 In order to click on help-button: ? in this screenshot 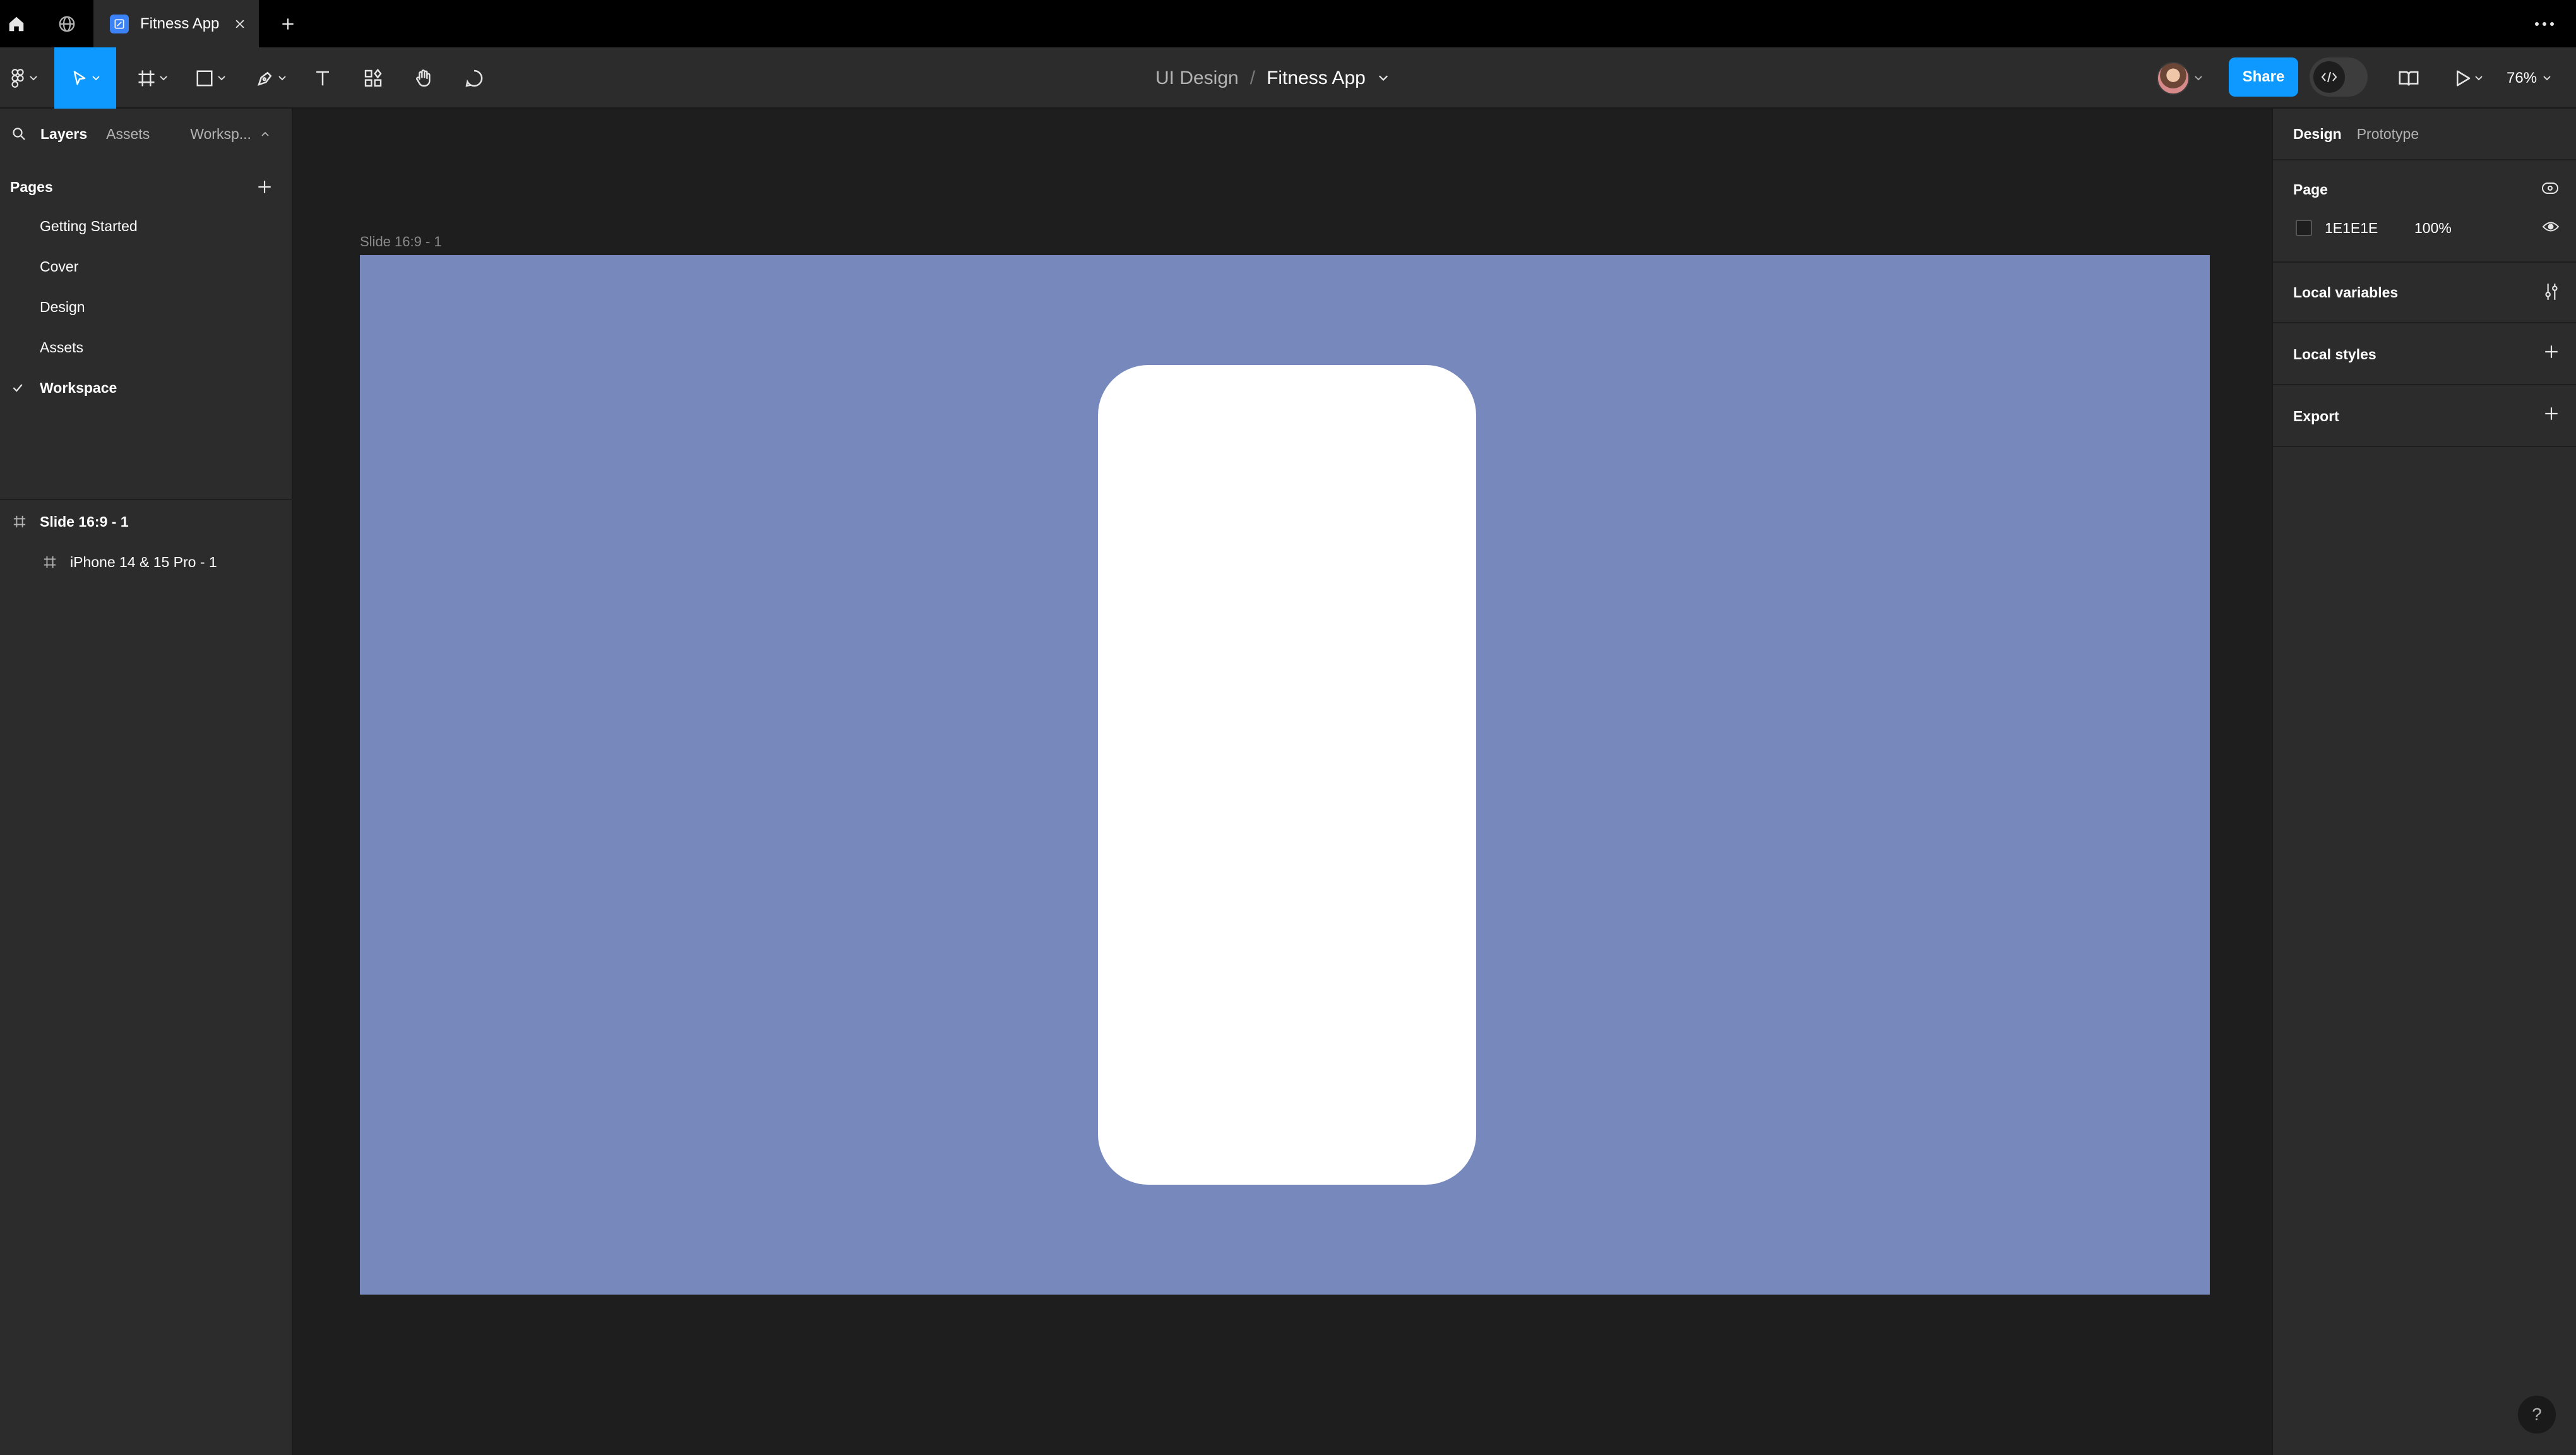, I will do `click(2537, 1415)`.